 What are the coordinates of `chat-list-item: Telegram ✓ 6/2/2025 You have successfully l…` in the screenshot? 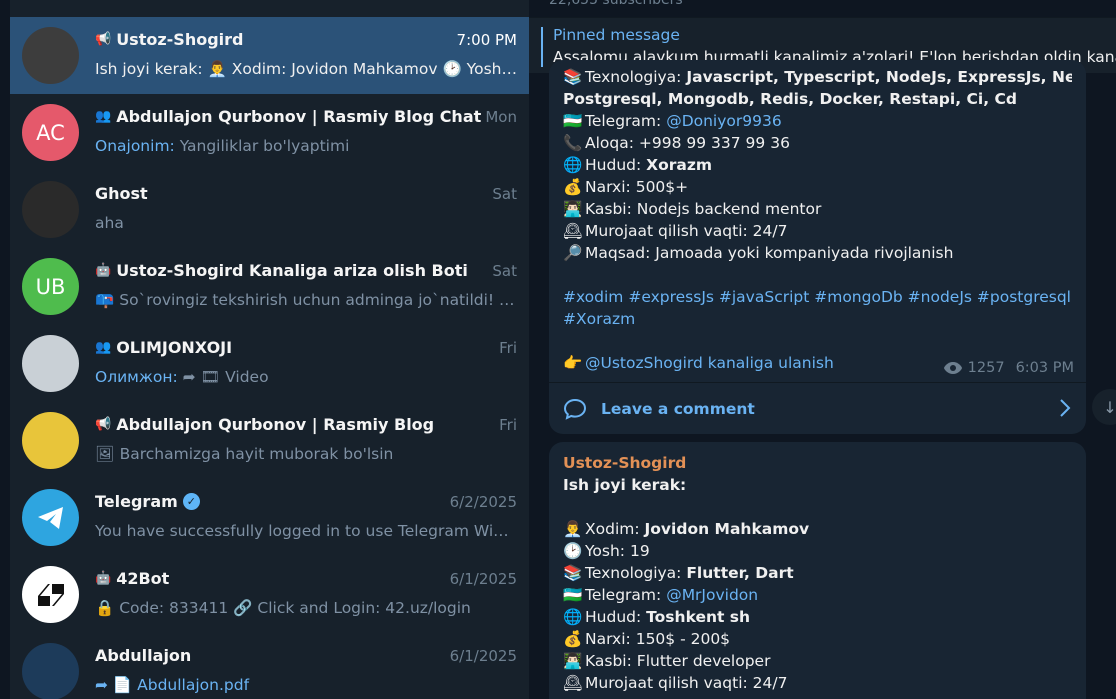 It's located at (269, 517).